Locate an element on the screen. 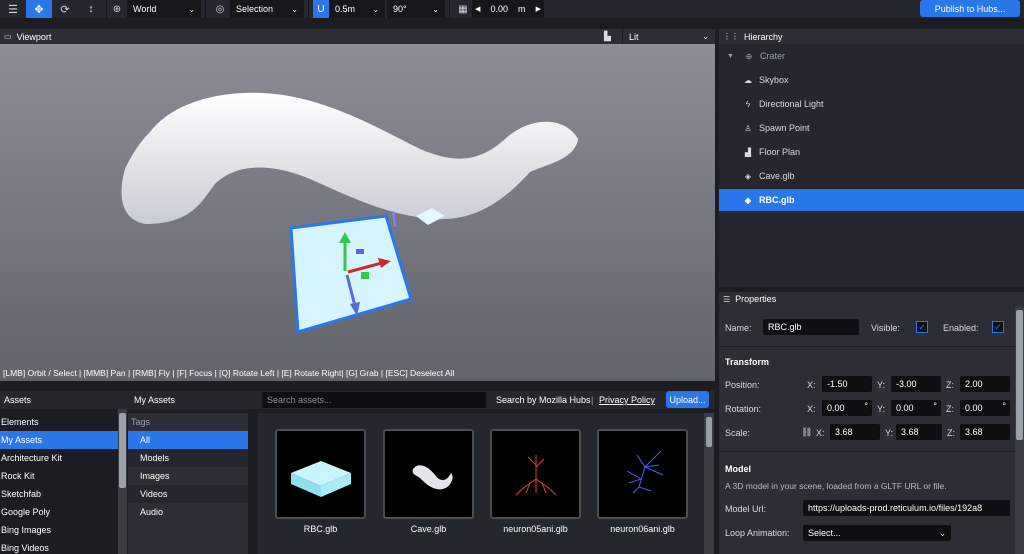  translate-tool-button: ✥ is located at coordinates (39, 9).